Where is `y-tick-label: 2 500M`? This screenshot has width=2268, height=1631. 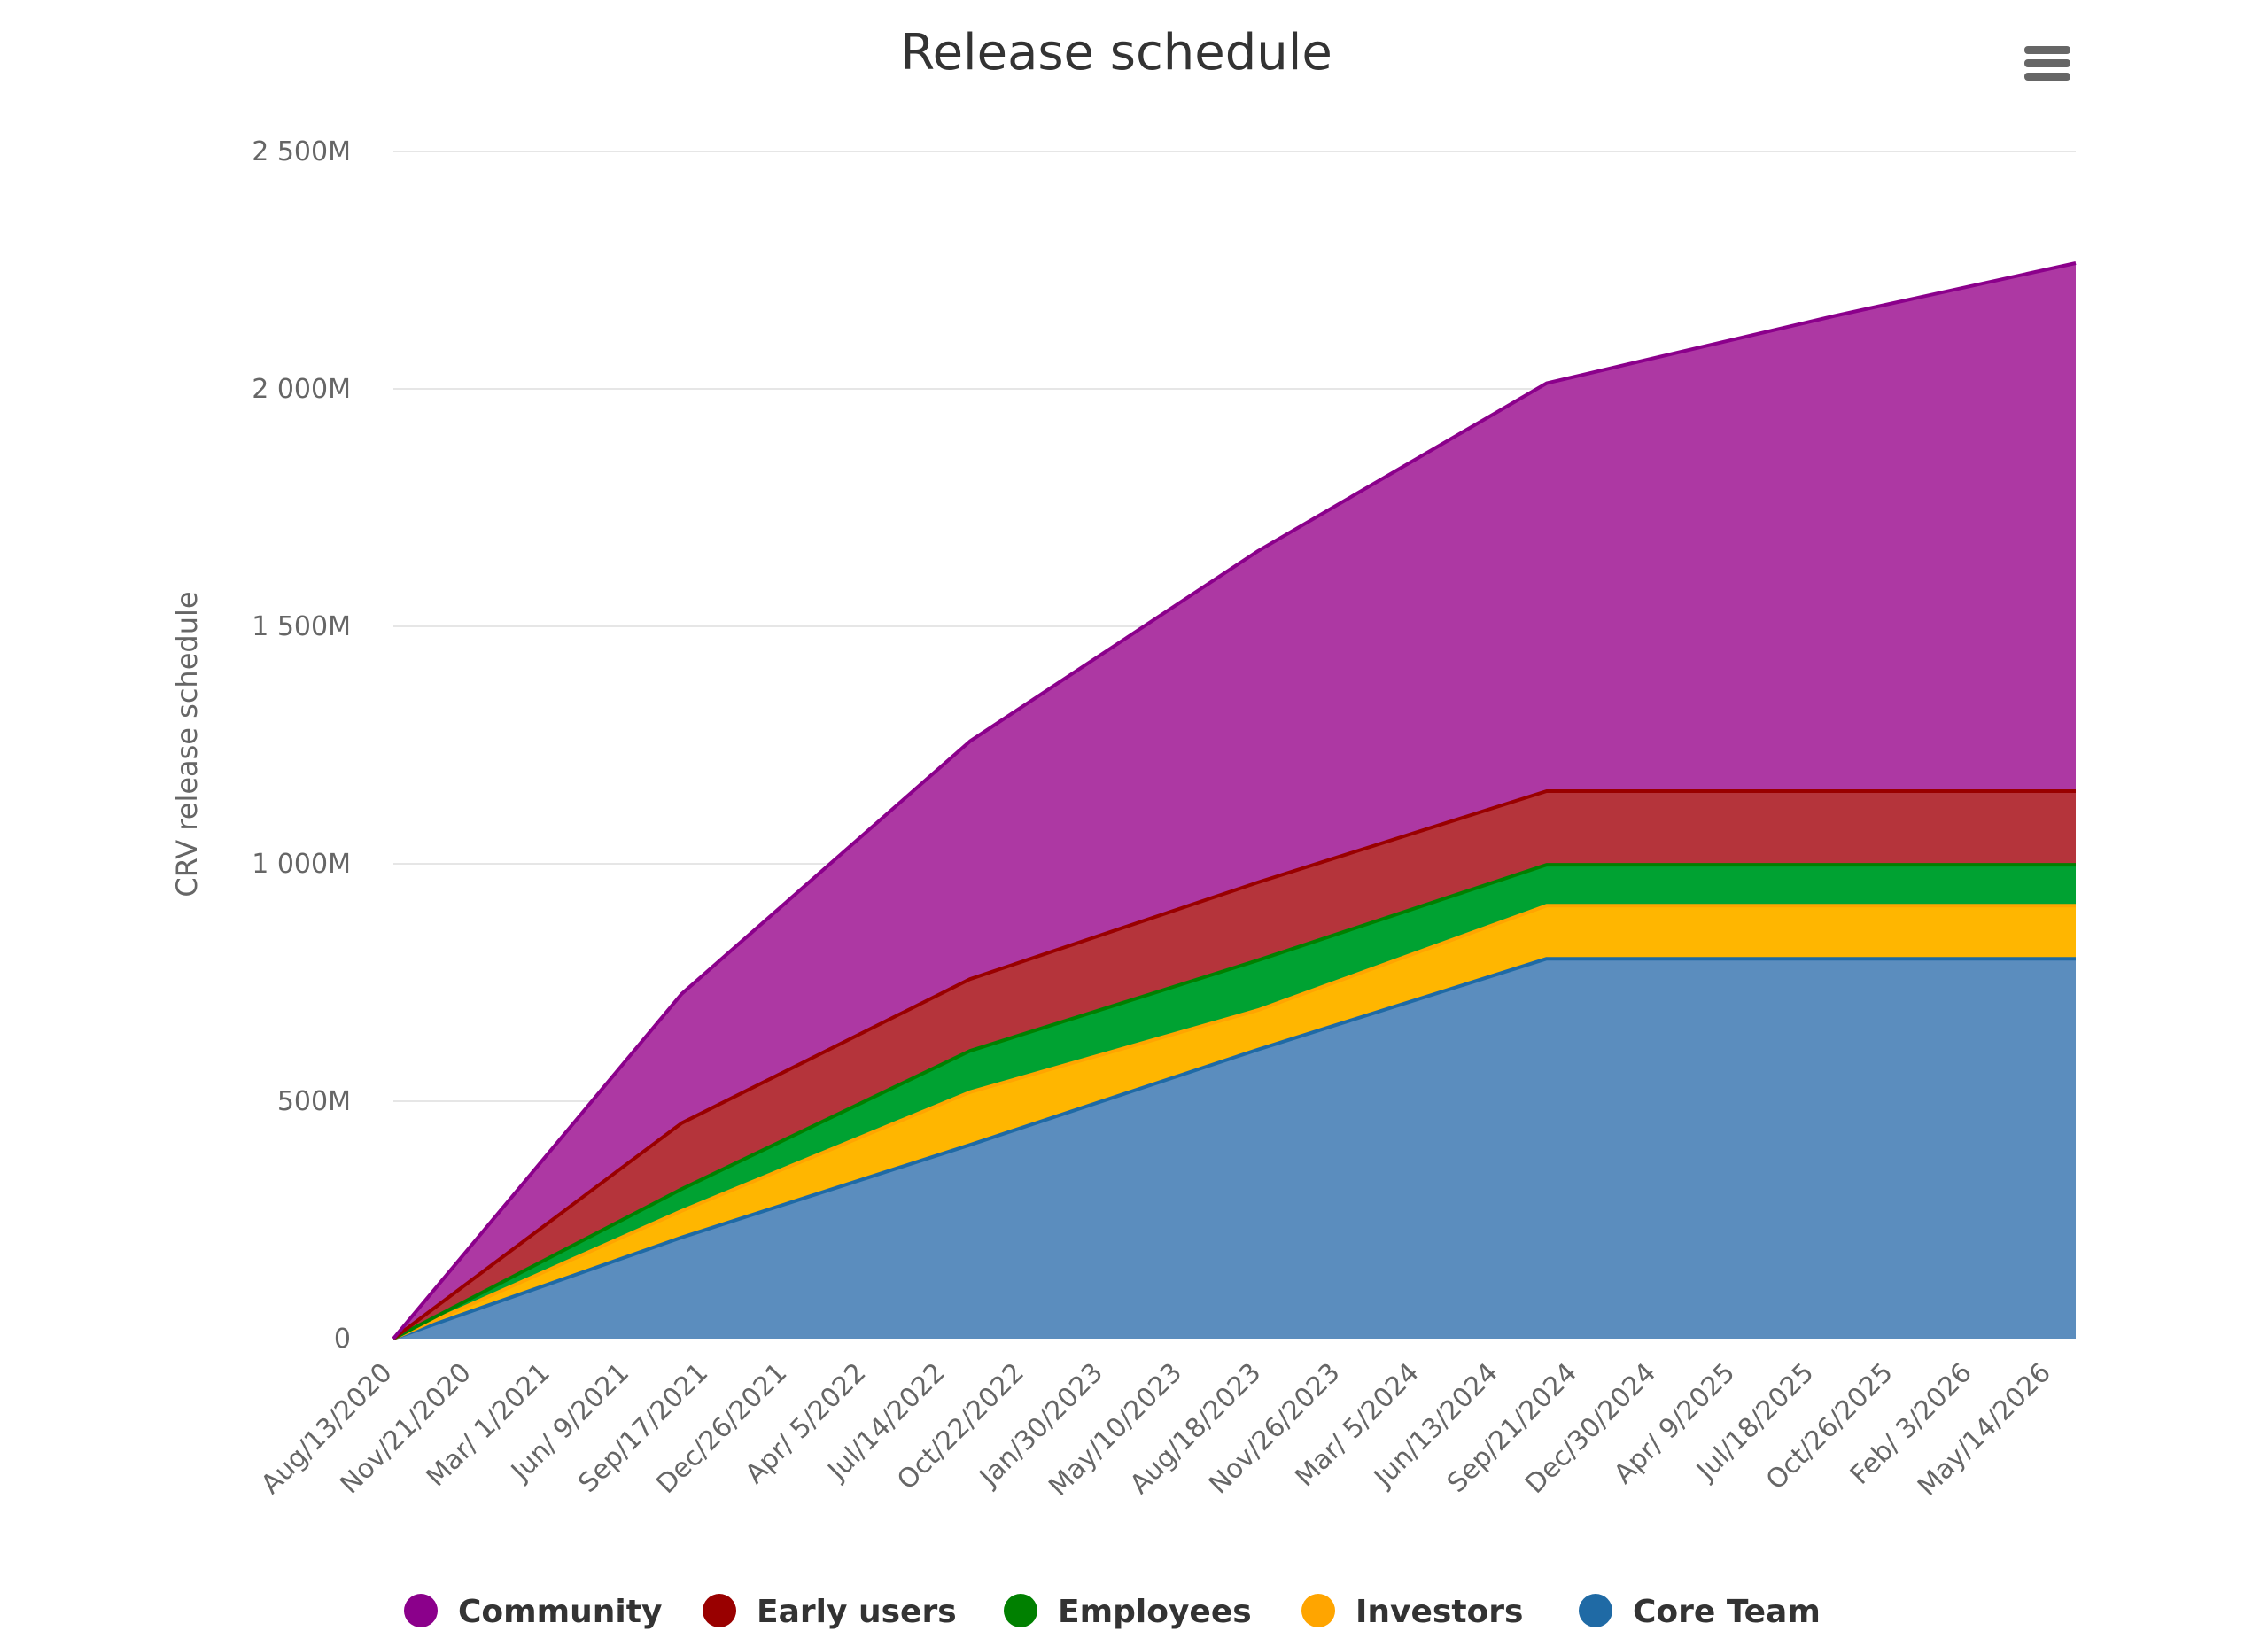
y-tick-label: 2 500M is located at coordinates (301, 151).